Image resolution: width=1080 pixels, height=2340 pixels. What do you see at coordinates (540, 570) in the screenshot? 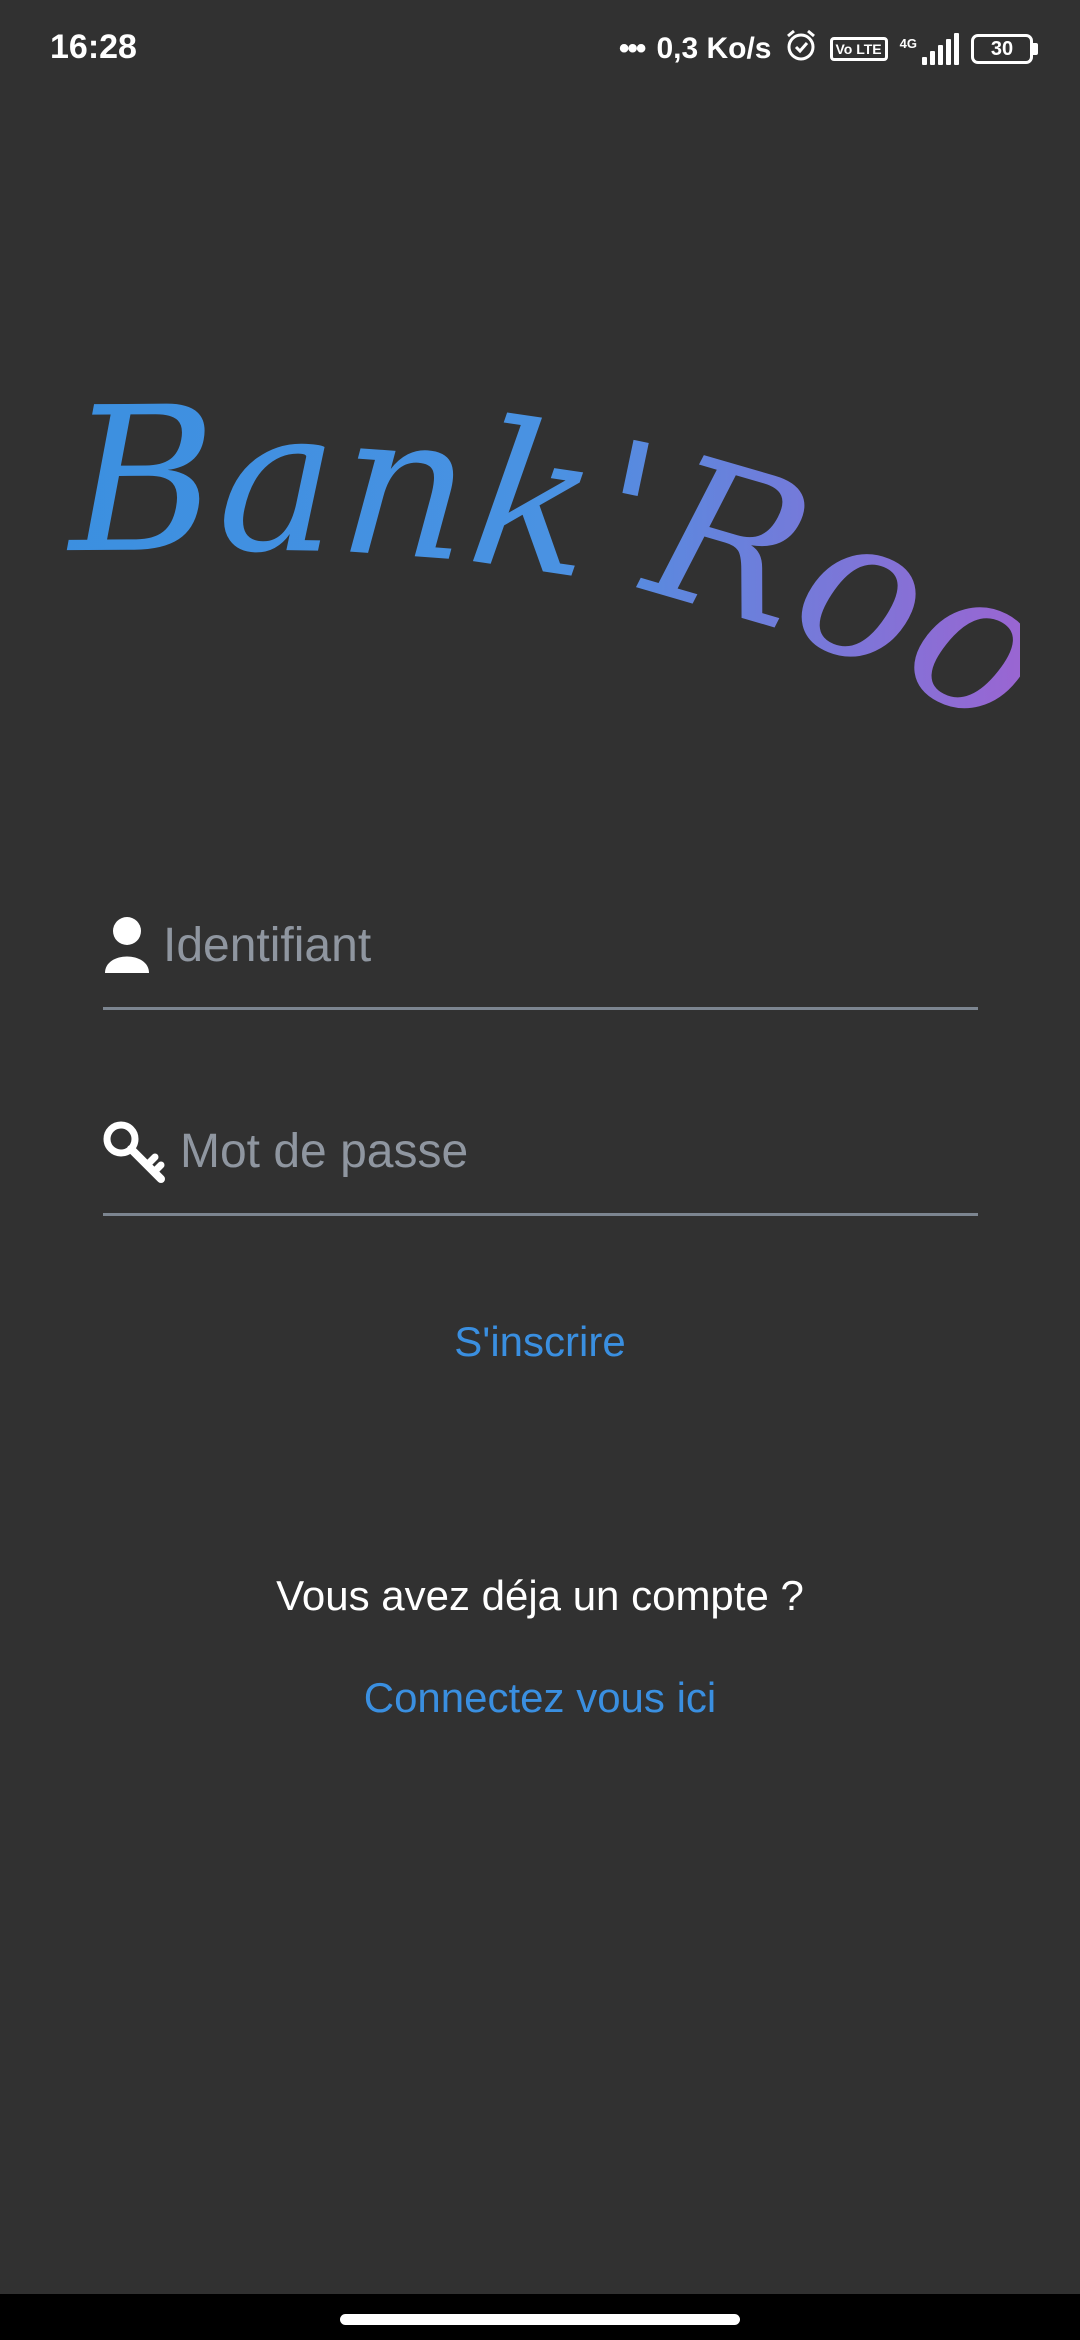
I see `logo-text: Bank'Root` at bounding box center [540, 570].